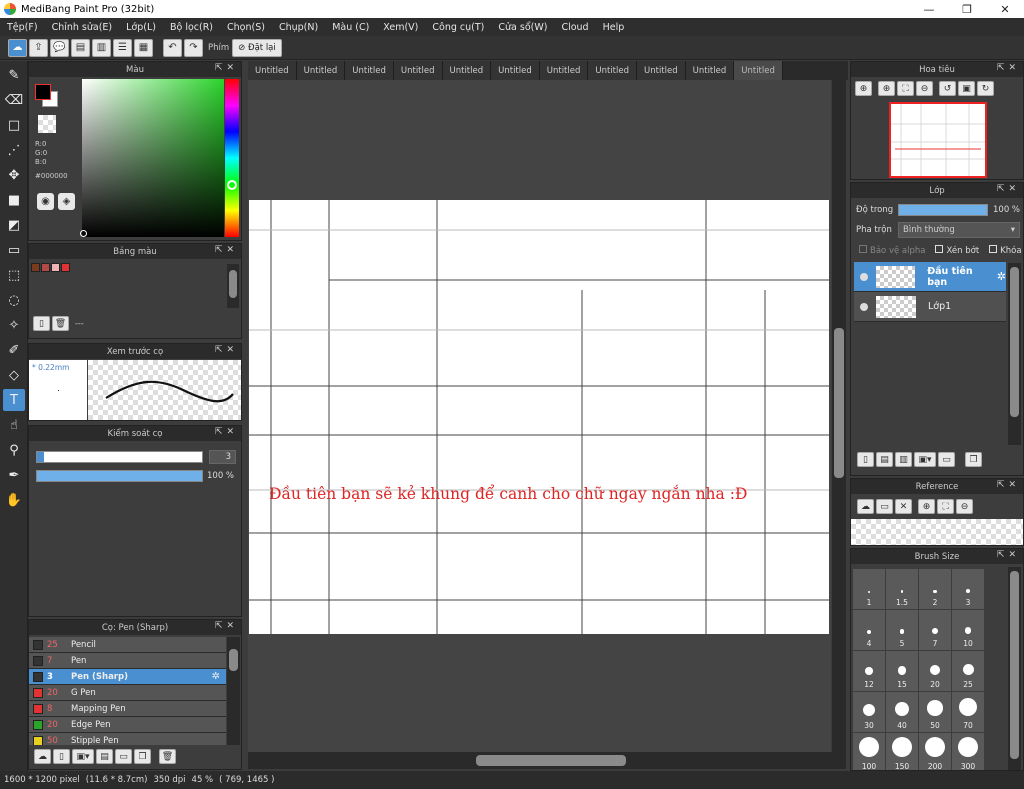 This screenshot has width=1024, height=789. Describe the element at coordinates (925, 459) in the screenshot. I see `add-layer-dropdown-icon: ▣▾` at that location.